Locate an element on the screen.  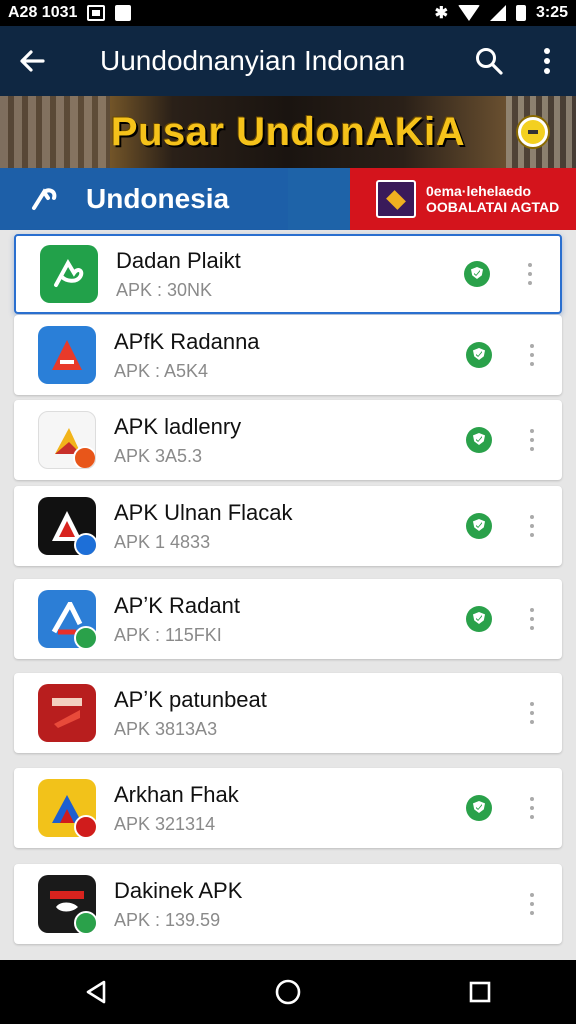
signal-icon is located at coordinates (497, 13).